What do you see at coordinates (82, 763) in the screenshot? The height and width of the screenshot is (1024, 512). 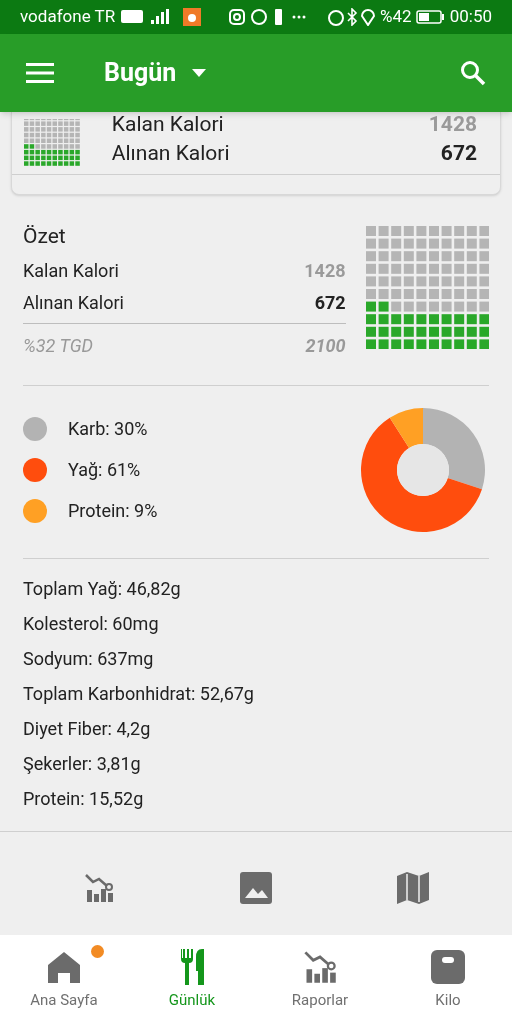 I see `nutrient-text: Şekerler: 3,81g` at bounding box center [82, 763].